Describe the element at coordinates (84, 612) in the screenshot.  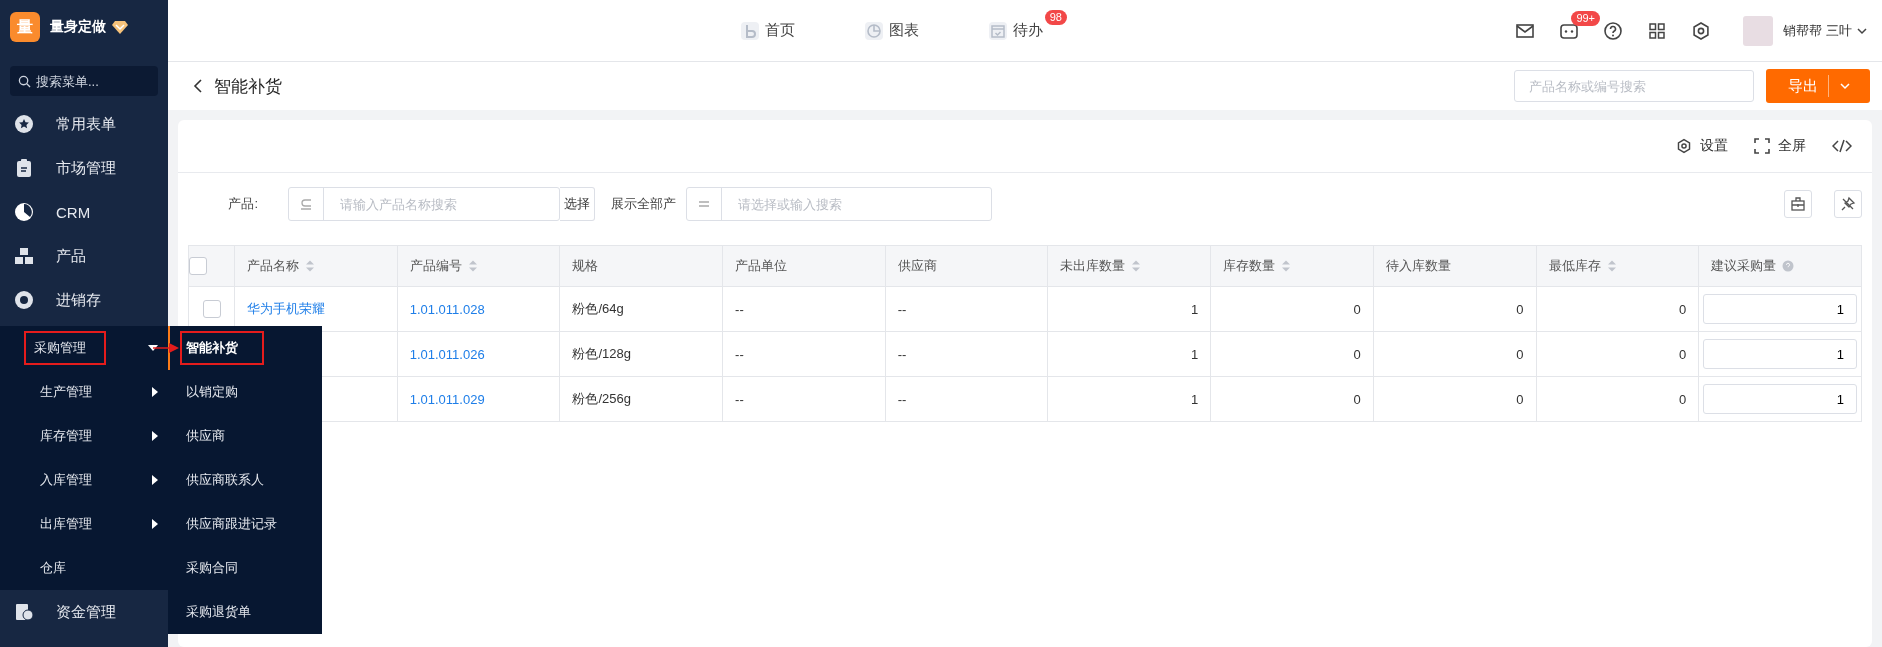
I see `sidebar-item: 资金管理` at that location.